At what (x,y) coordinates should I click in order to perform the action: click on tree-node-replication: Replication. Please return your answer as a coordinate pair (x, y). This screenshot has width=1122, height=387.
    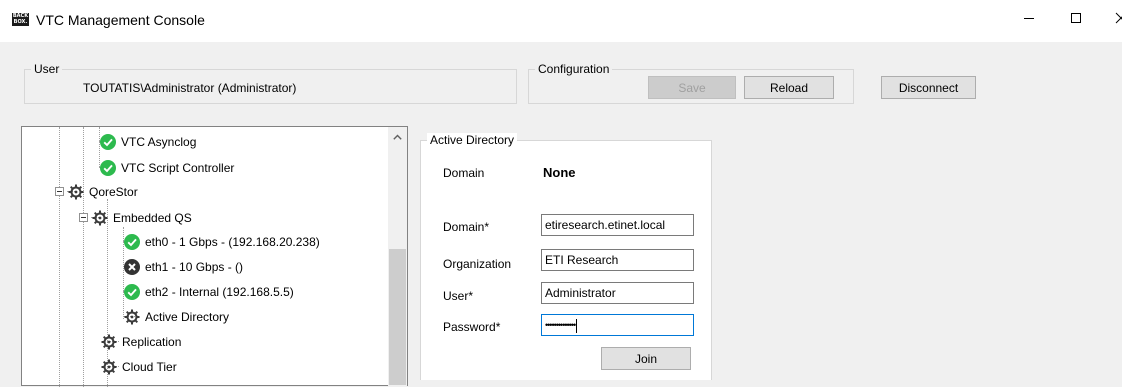
    Looking at the image, I should click on (141, 342).